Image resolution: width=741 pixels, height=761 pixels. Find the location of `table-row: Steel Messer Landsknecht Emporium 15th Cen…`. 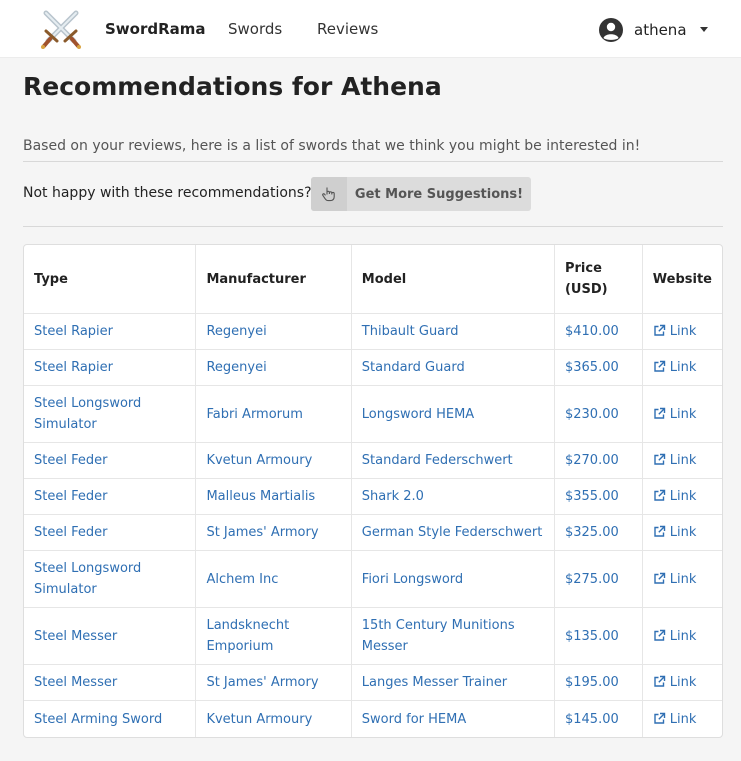

table-row: Steel Messer Landsknecht Emporium 15th Cen… is located at coordinates (373, 636).